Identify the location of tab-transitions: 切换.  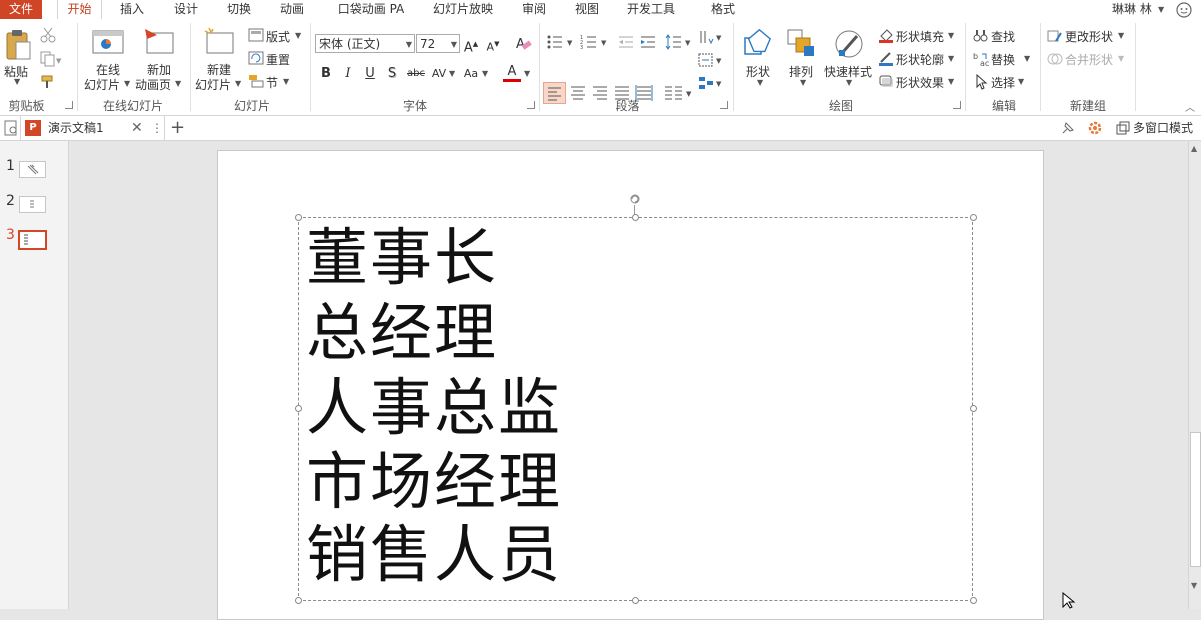
(239, 9).